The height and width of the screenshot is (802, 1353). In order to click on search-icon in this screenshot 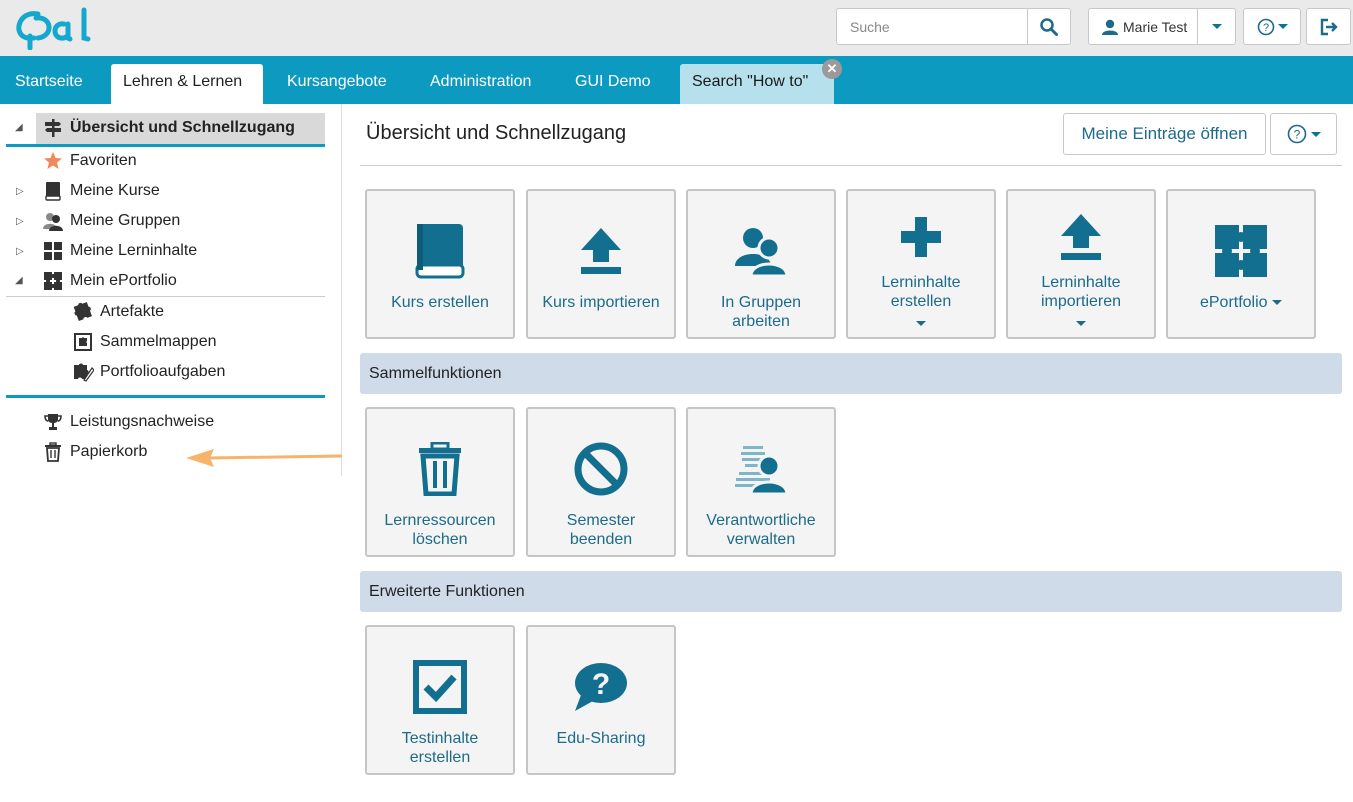, I will do `click(1049, 26)`.